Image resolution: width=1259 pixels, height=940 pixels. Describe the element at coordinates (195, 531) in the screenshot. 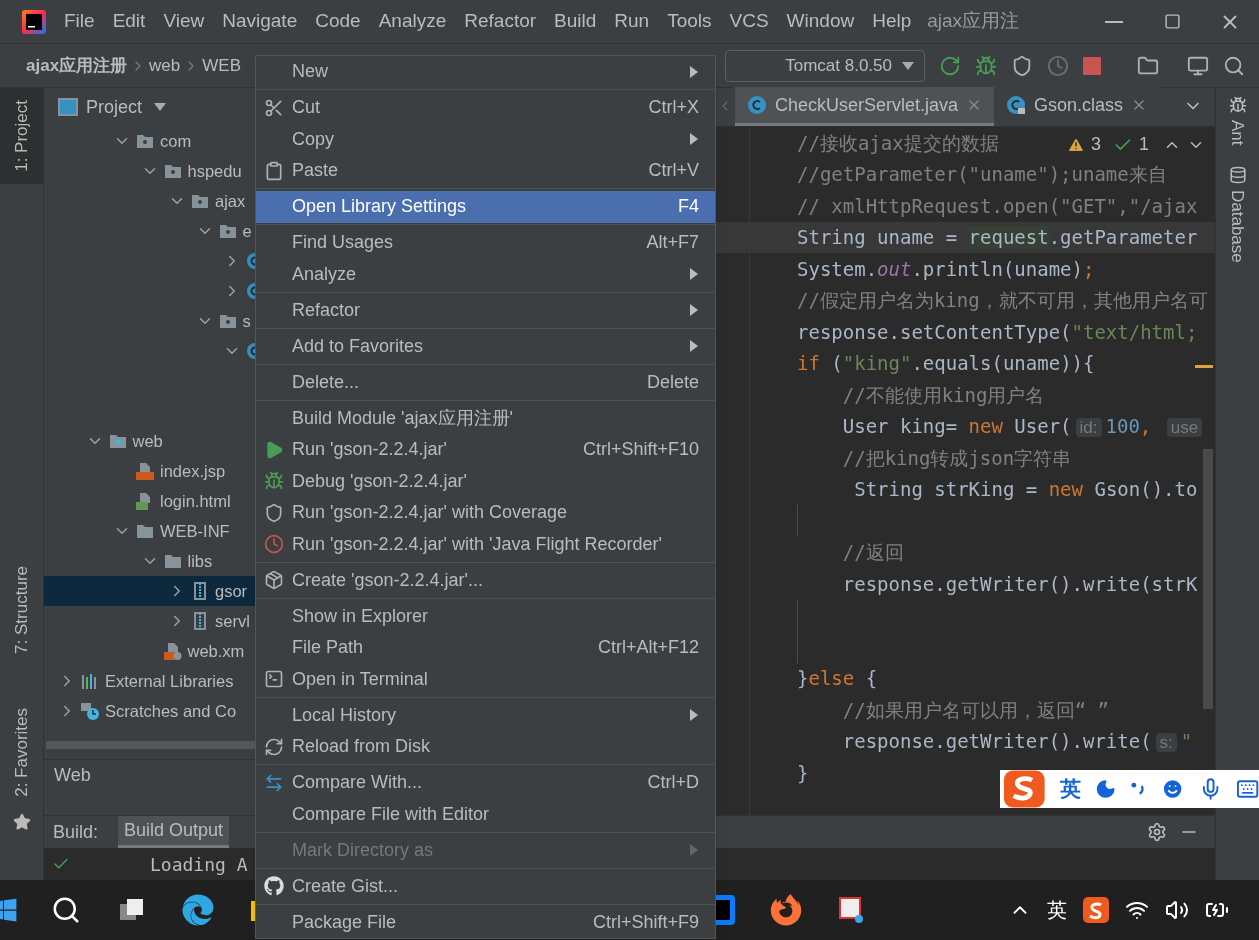

I see `tree-item-label: WEB-INF` at that location.